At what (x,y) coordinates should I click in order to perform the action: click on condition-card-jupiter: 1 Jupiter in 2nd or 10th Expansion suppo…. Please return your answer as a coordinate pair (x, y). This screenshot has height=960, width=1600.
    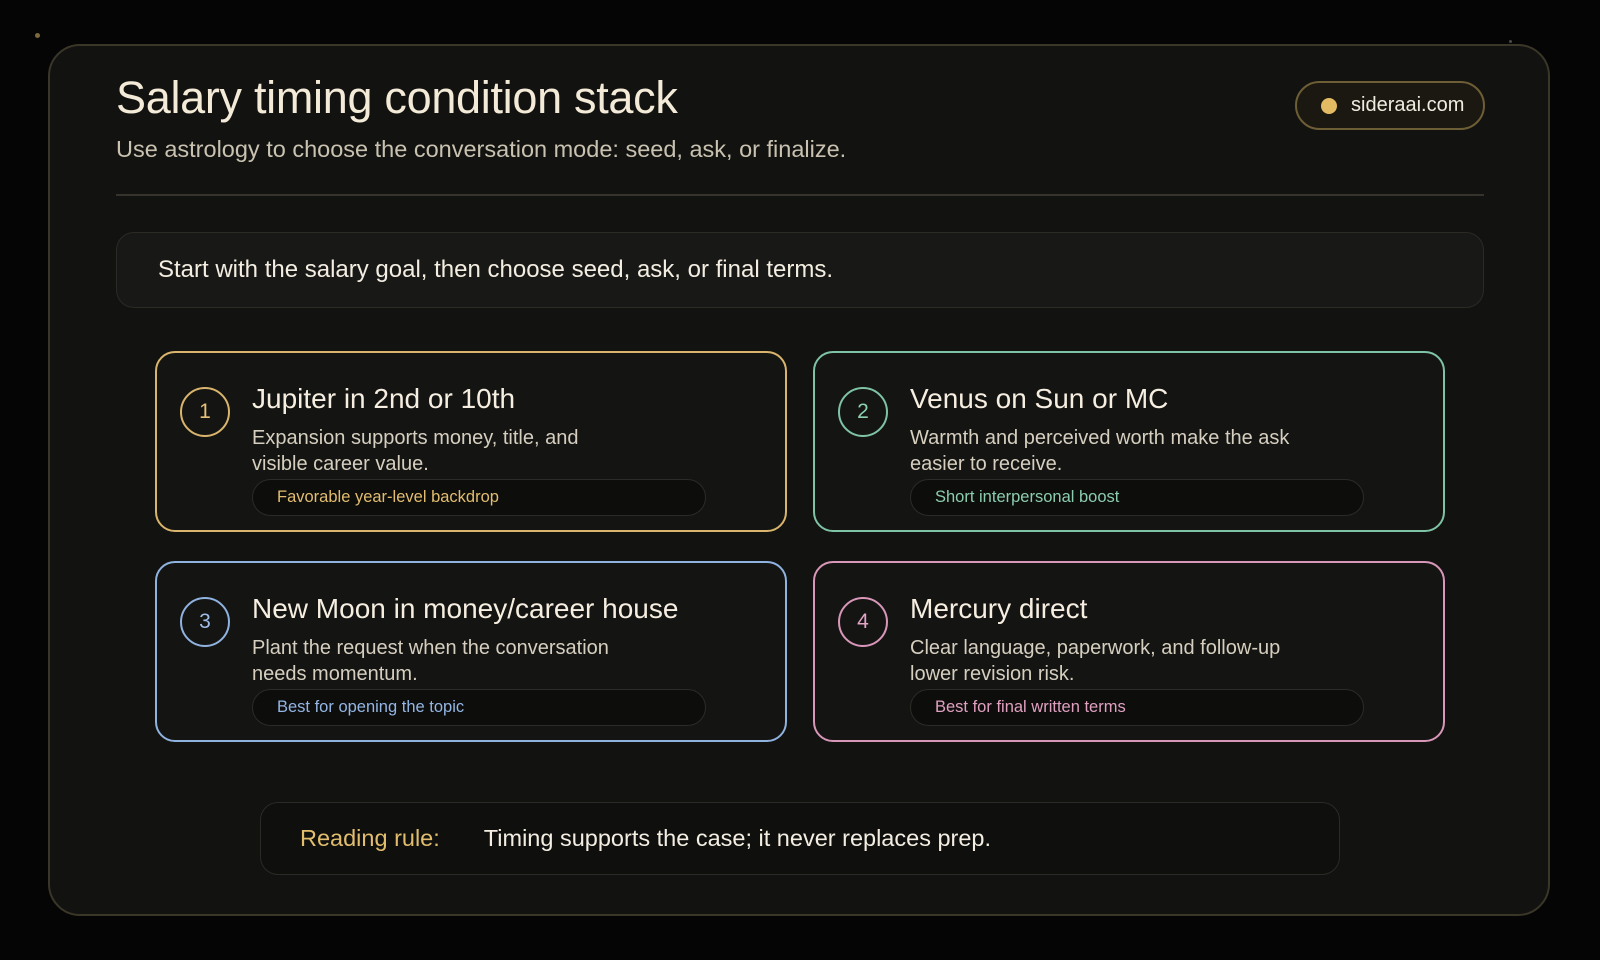
    Looking at the image, I should click on (471, 441).